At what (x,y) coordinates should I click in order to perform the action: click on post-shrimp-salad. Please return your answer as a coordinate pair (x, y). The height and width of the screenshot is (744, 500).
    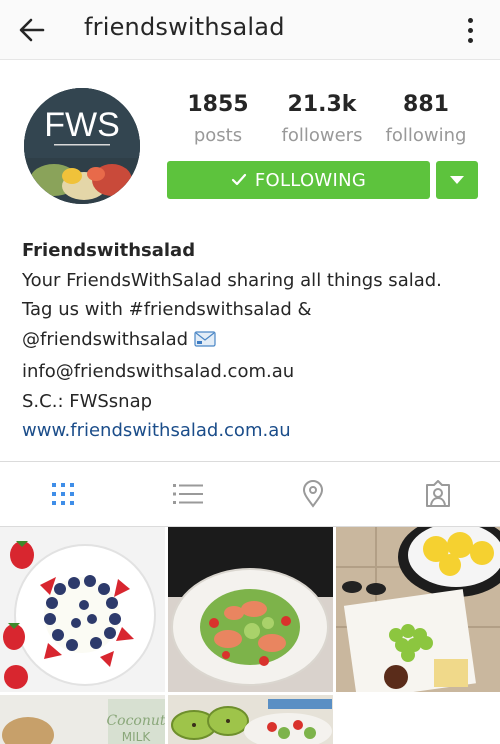
    Looking at the image, I should click on (250, 609).